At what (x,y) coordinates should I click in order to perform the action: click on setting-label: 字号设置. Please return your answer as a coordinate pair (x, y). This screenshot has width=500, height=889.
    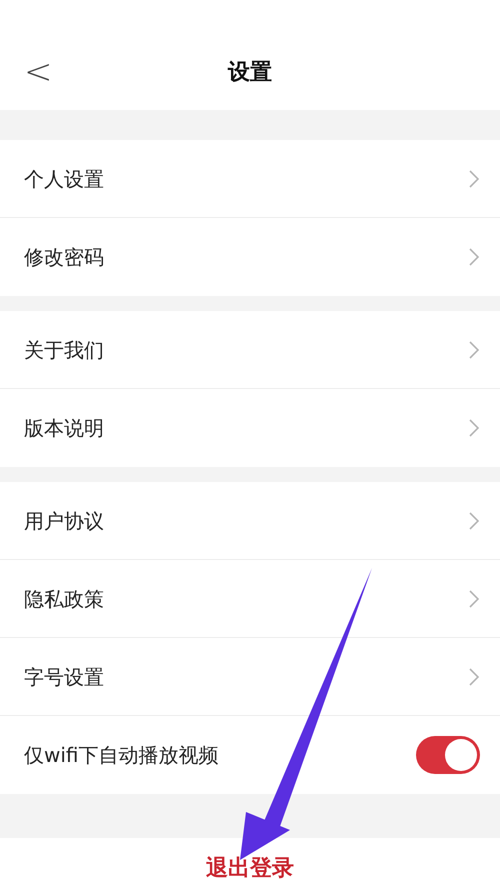
    Looking at the image, I should click on (64, 677).